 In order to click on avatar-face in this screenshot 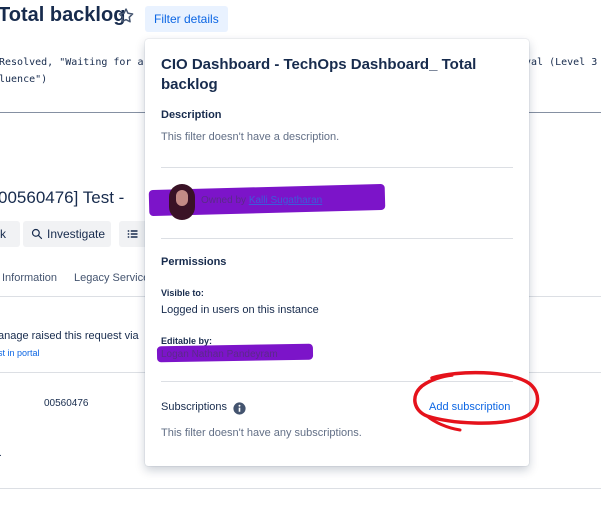, I will do `click(182, 198)`.